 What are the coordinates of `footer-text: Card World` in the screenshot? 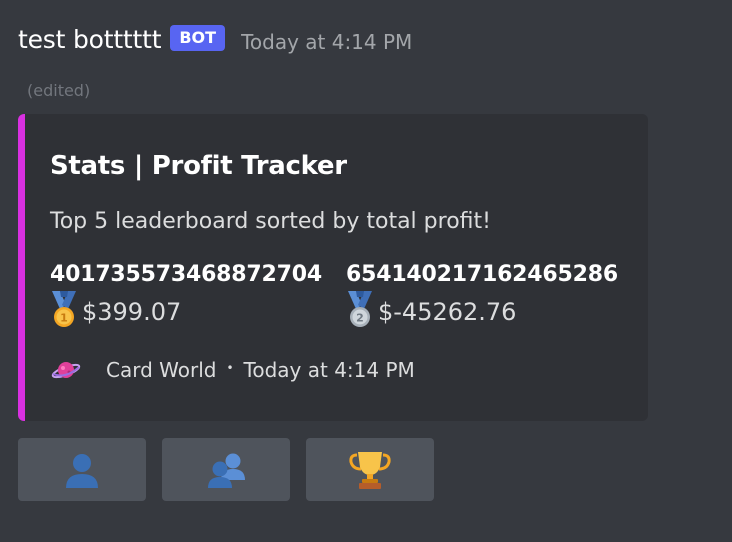 It's located at (161, 370).